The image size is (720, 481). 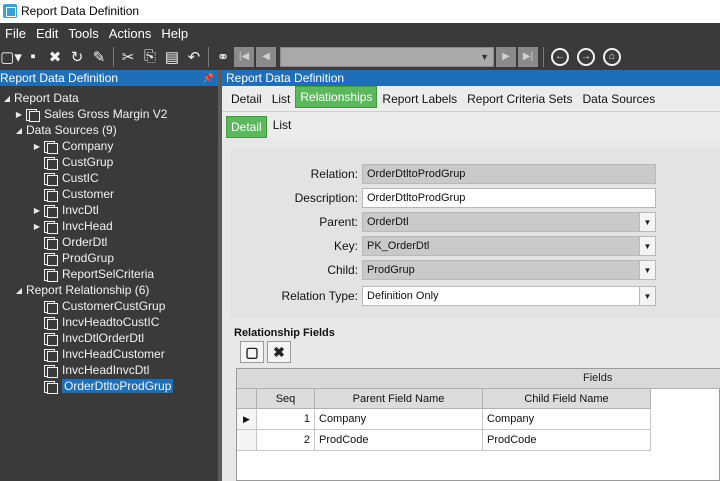 I want to click on column-header-seq: Seq, so click(x=286, y=399).